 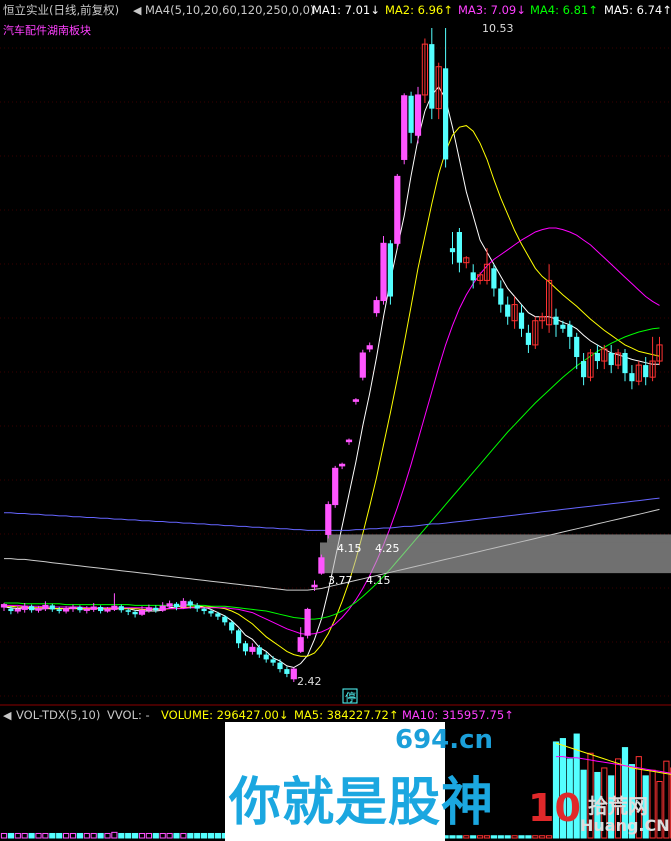 What do you see at coordinates (229, 10) in the screenshot?
I see `ma-indicator-label: MA4(5,10,20,60,120,250,0,0)` at bounding box center [229, 10].